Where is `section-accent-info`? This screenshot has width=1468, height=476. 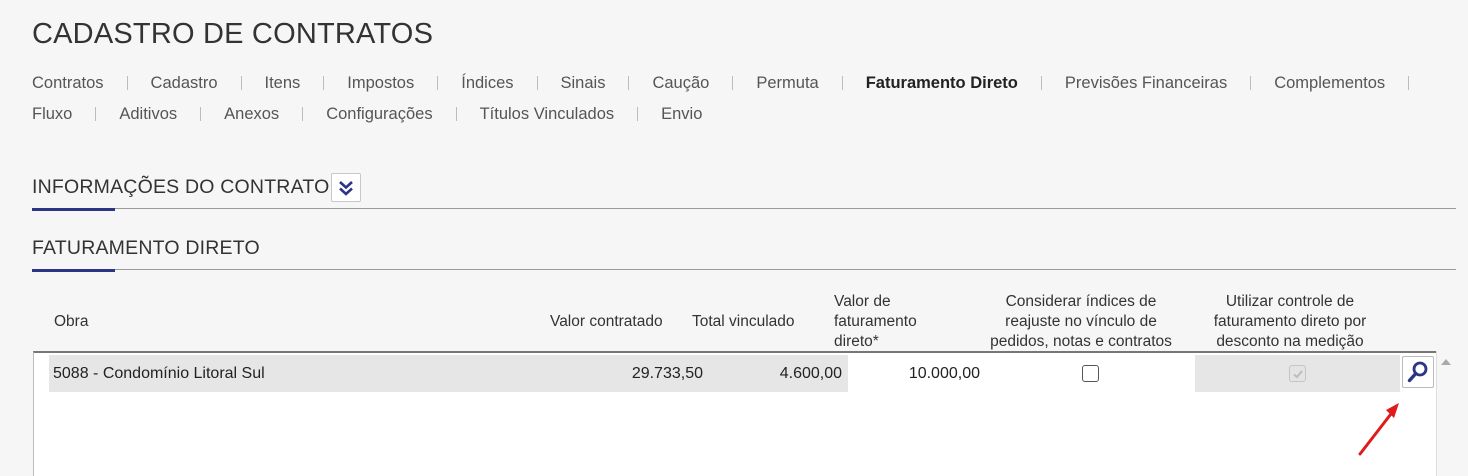 section-accent-info is located at coordinates (73, 209).